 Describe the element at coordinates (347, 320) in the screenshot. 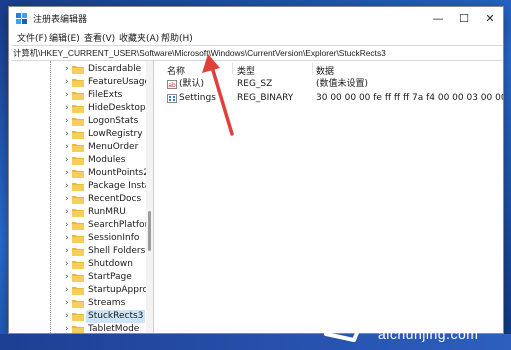

I see `watermark-logo-icon` at that location.